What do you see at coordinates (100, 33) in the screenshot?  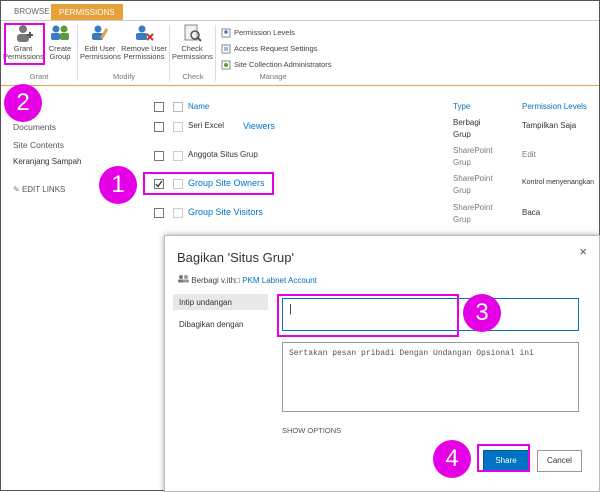 I see `edit-user-icon` at bounding box center [100, 33].